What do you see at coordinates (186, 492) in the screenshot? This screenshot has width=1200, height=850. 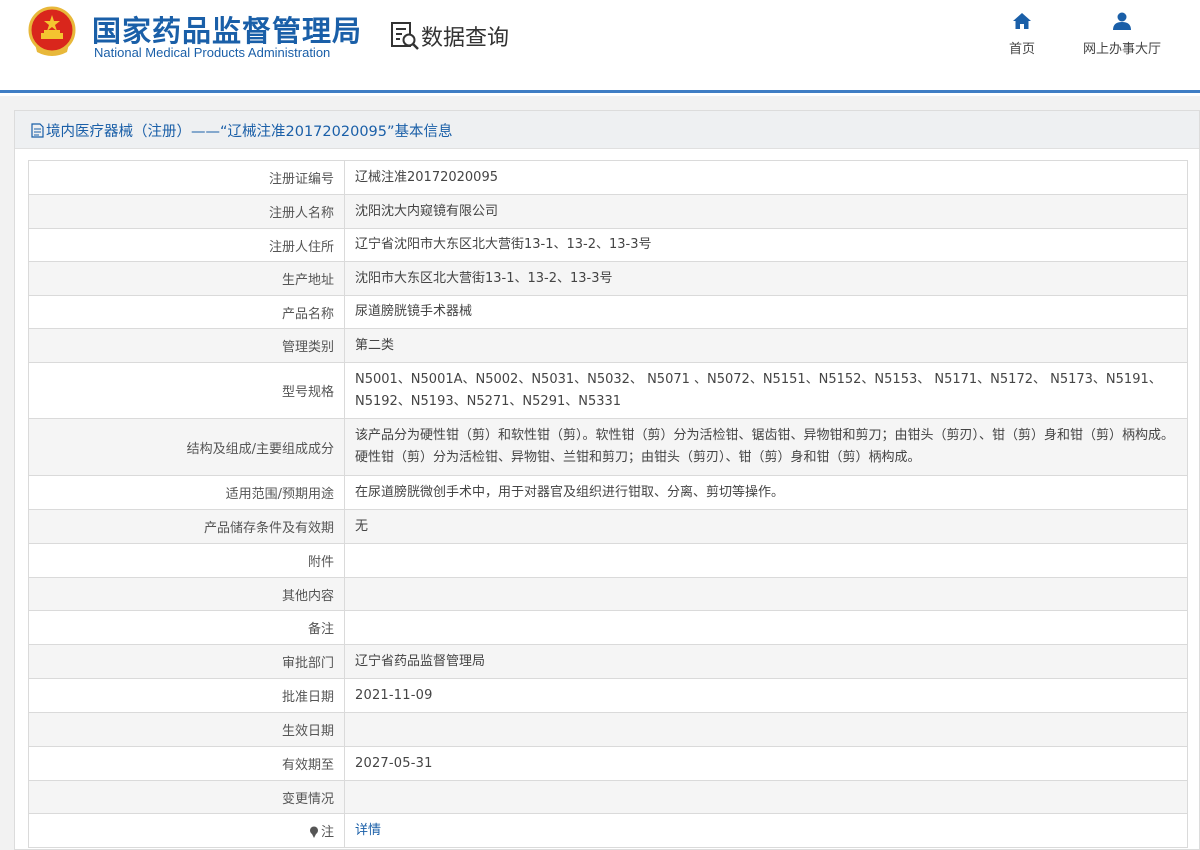 I see `row-label: 适用范围/预期用途` at bounding box center [186, 492].